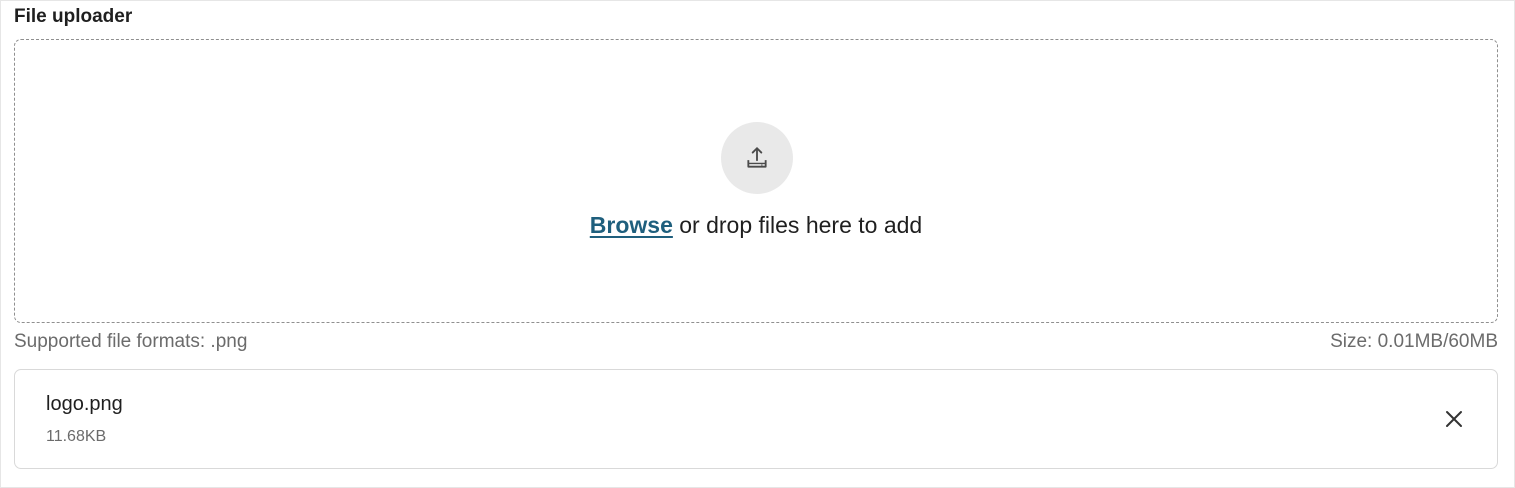 Image resolution: width=1515 pixels, height=488 pixels. I want to click on upload-icon, so click(757, 157).